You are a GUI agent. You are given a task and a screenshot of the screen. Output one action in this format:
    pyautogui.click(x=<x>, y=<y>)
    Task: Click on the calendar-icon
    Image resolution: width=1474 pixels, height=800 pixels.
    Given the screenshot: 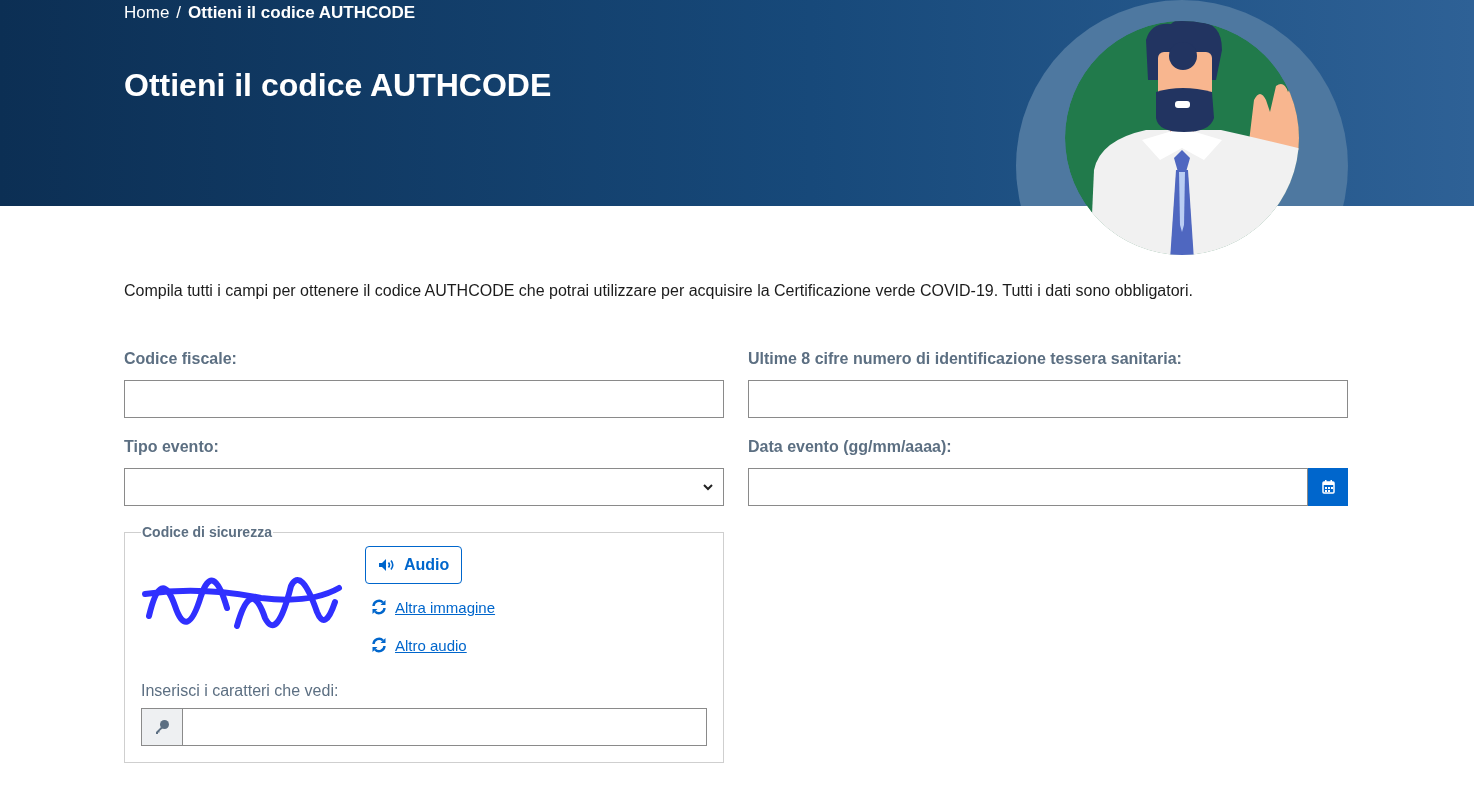 What is the action you would take?
    pyautogui.click(x=1328, y=487)
    